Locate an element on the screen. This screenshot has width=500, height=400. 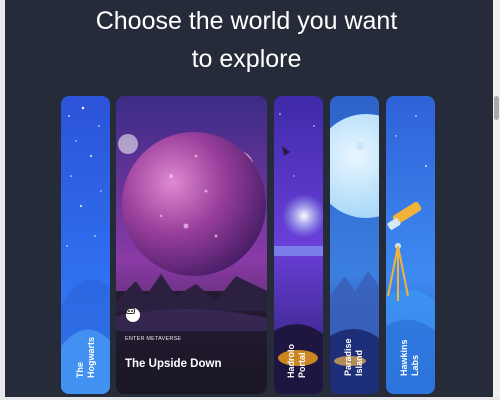
world-name-hadrolo-portal: Hadrolo Portal is located at coordinates (296, 360).